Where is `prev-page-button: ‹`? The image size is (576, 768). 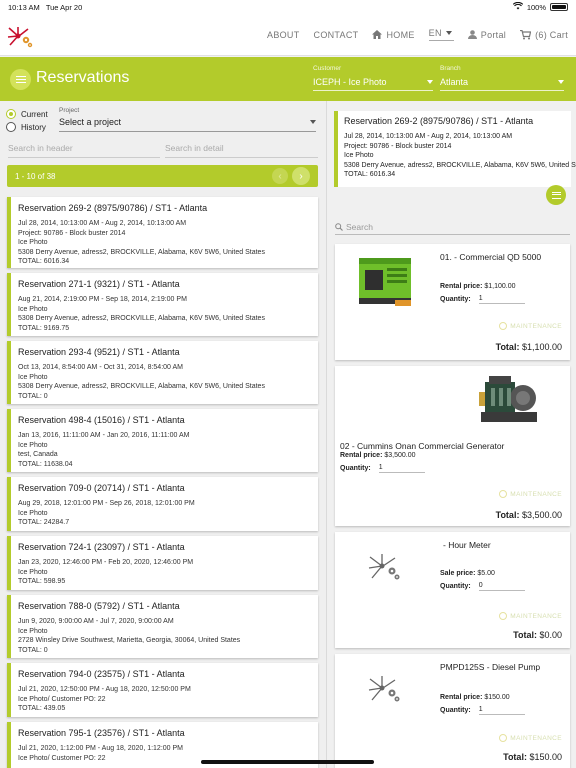
prev-page-button: ‹ is located at coordinates (280, 176).